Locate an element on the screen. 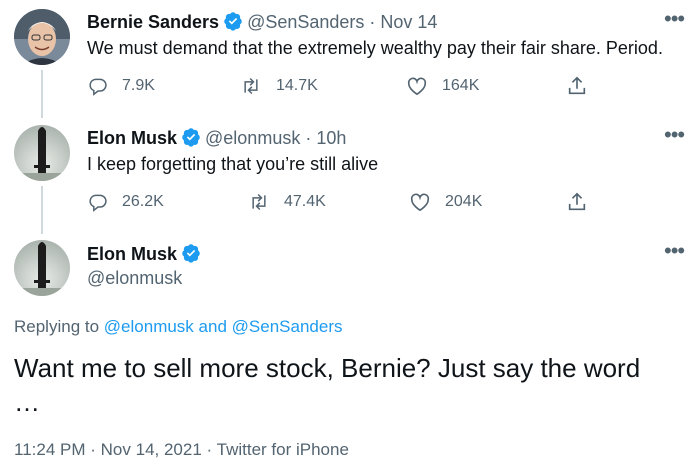 Image resolution: width=700 pixels, height=471 pixels. reply-count: 7.9K is located at coordinates (138, 85).